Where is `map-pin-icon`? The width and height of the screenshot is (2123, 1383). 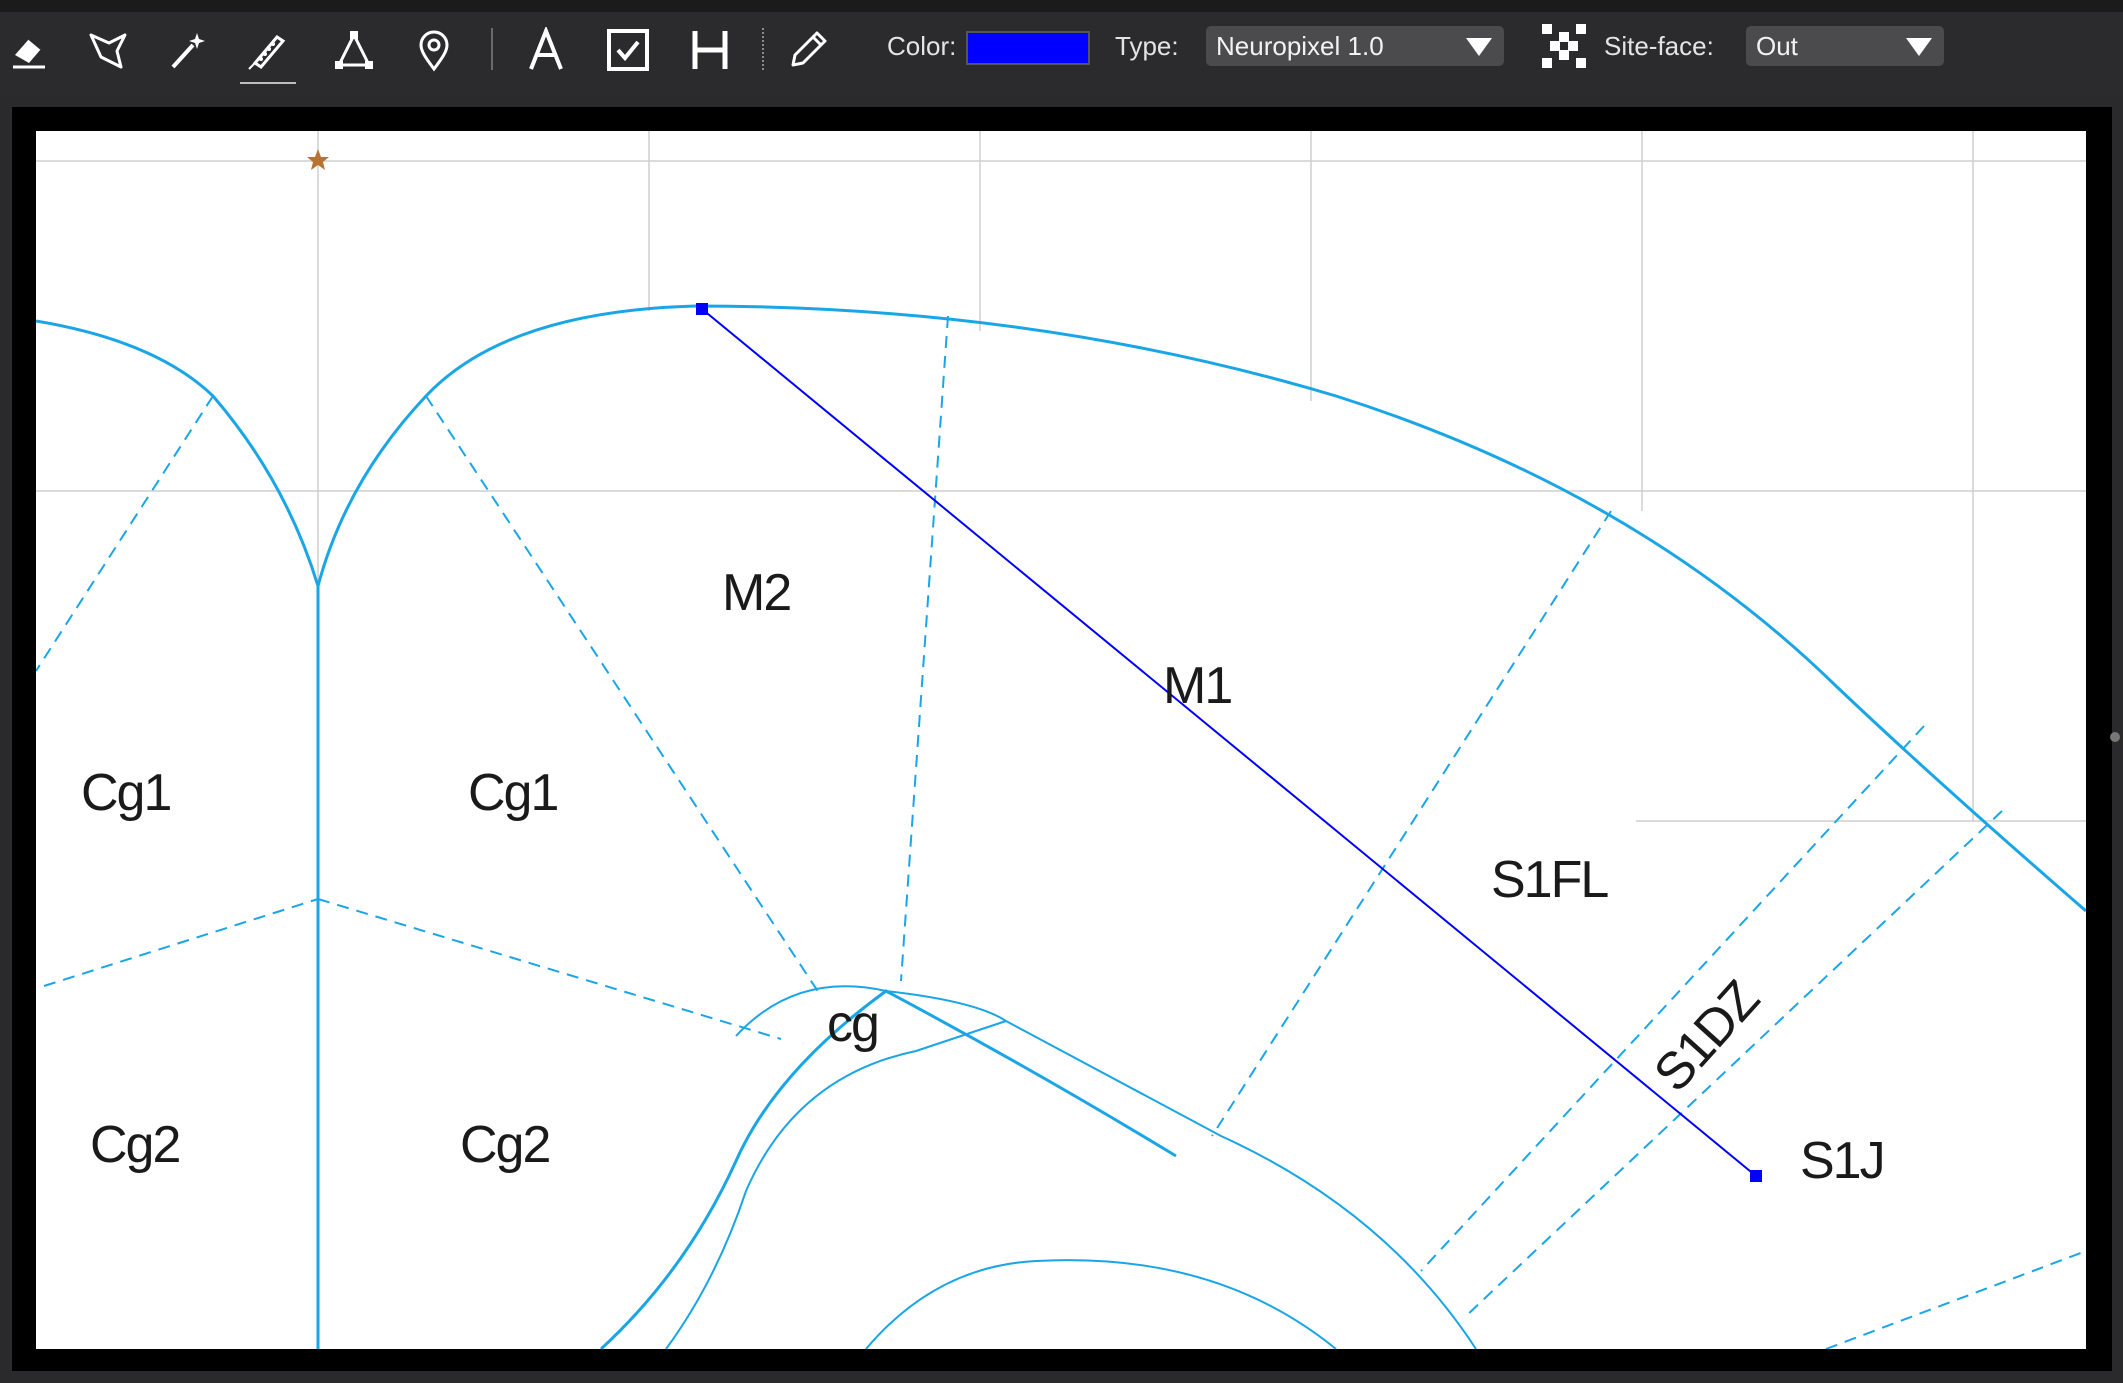
map-pin-icon is located at coordinates (434, 51).